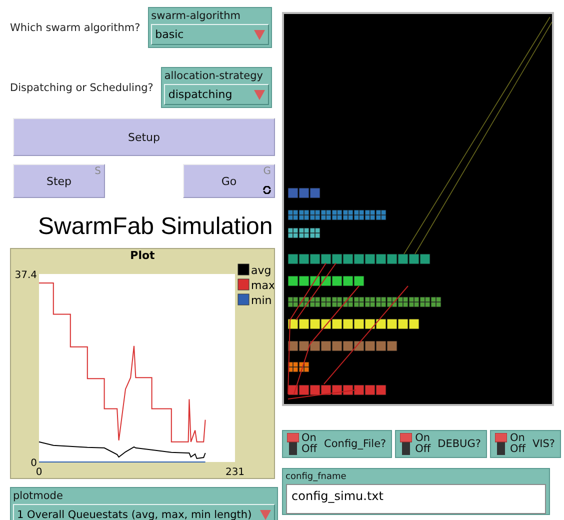  Describe the element at coordinates (59, 181) in the screenshot. I see `button: Step S` at that location.